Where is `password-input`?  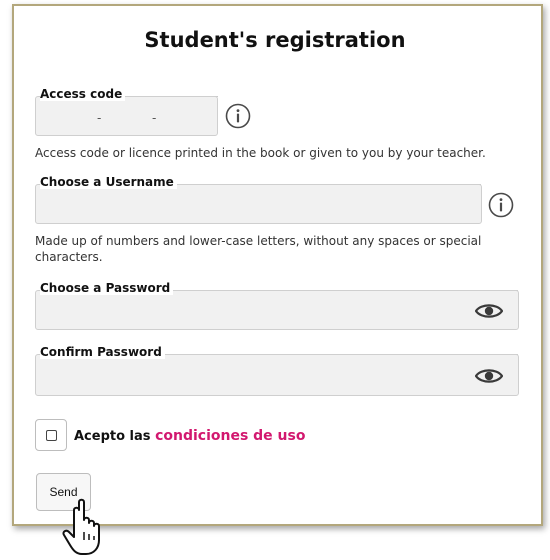
password-input is located at coordinates (277, 310).